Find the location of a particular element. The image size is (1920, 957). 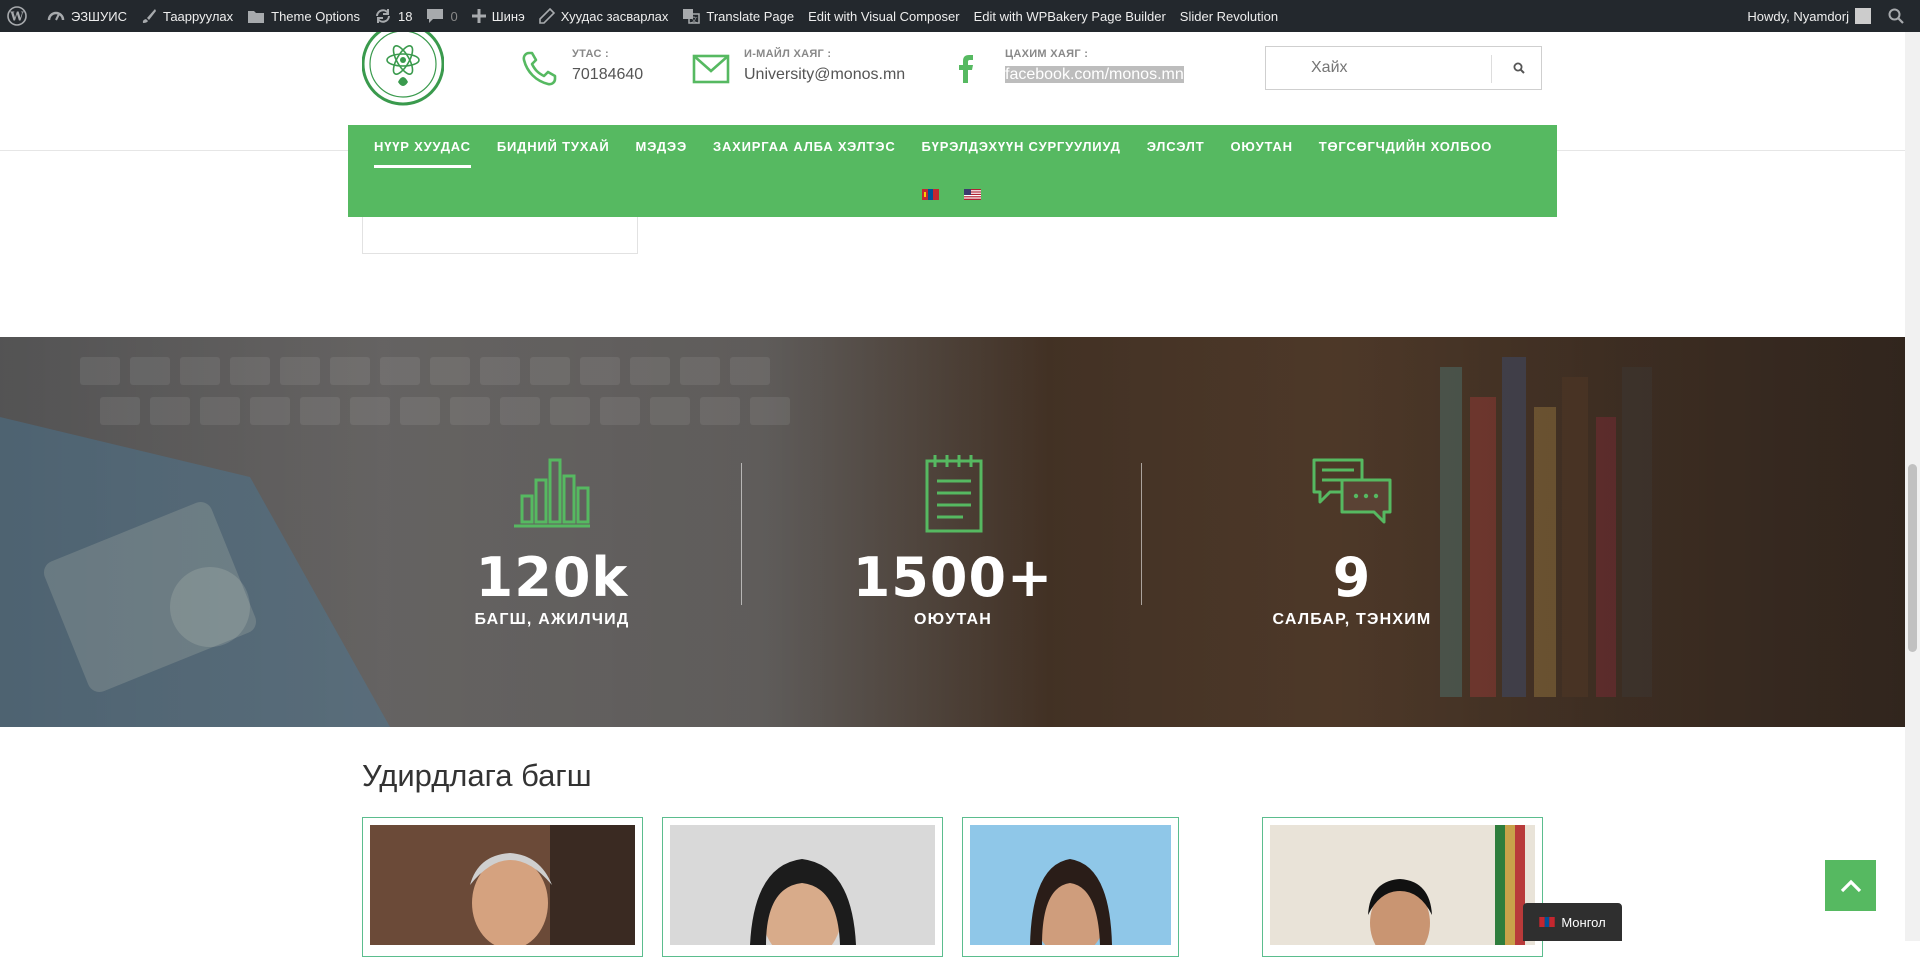

language-switcher: Монгол is located at coordinates (1572, 922).